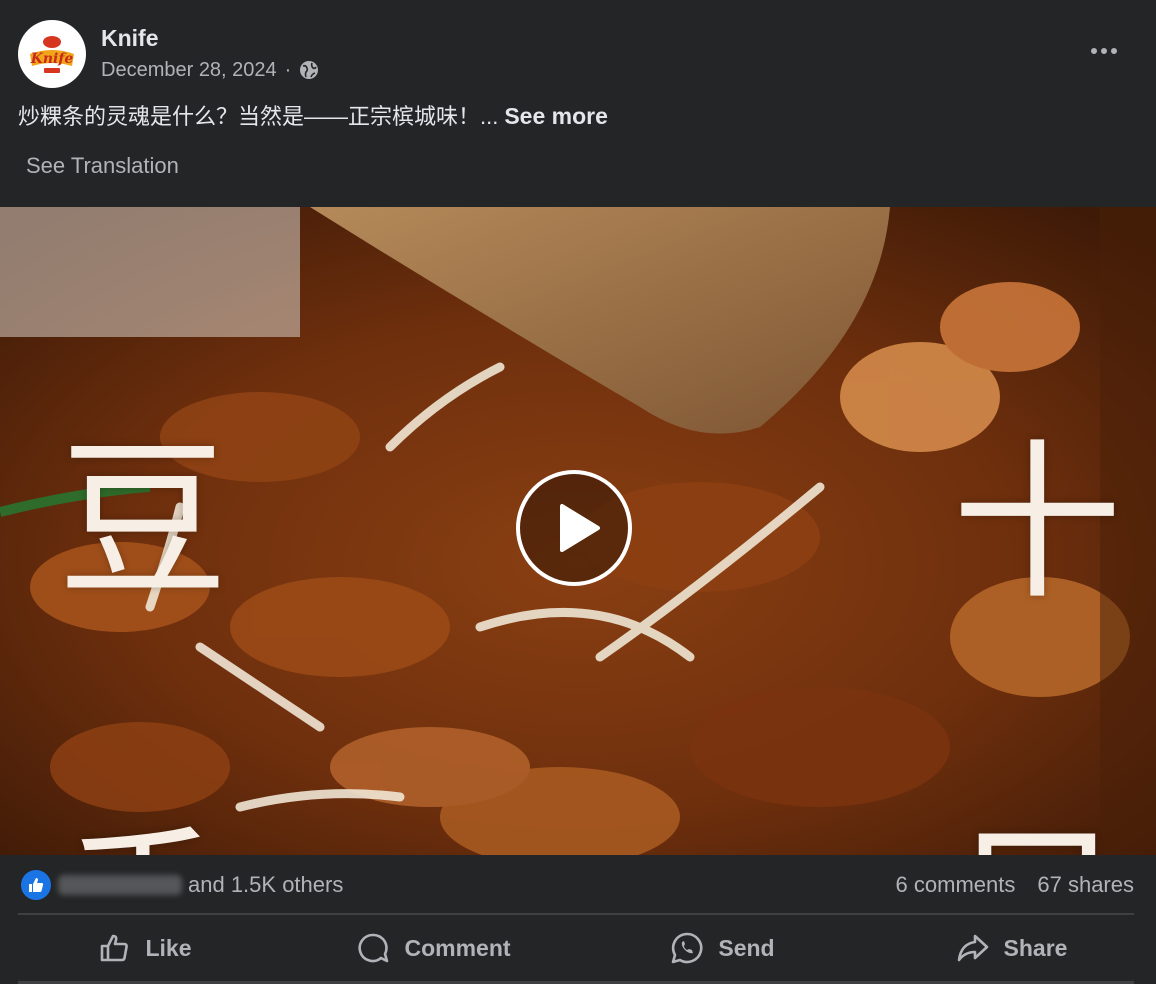  I want to click on see-more-link: See more, so click(556, 116).